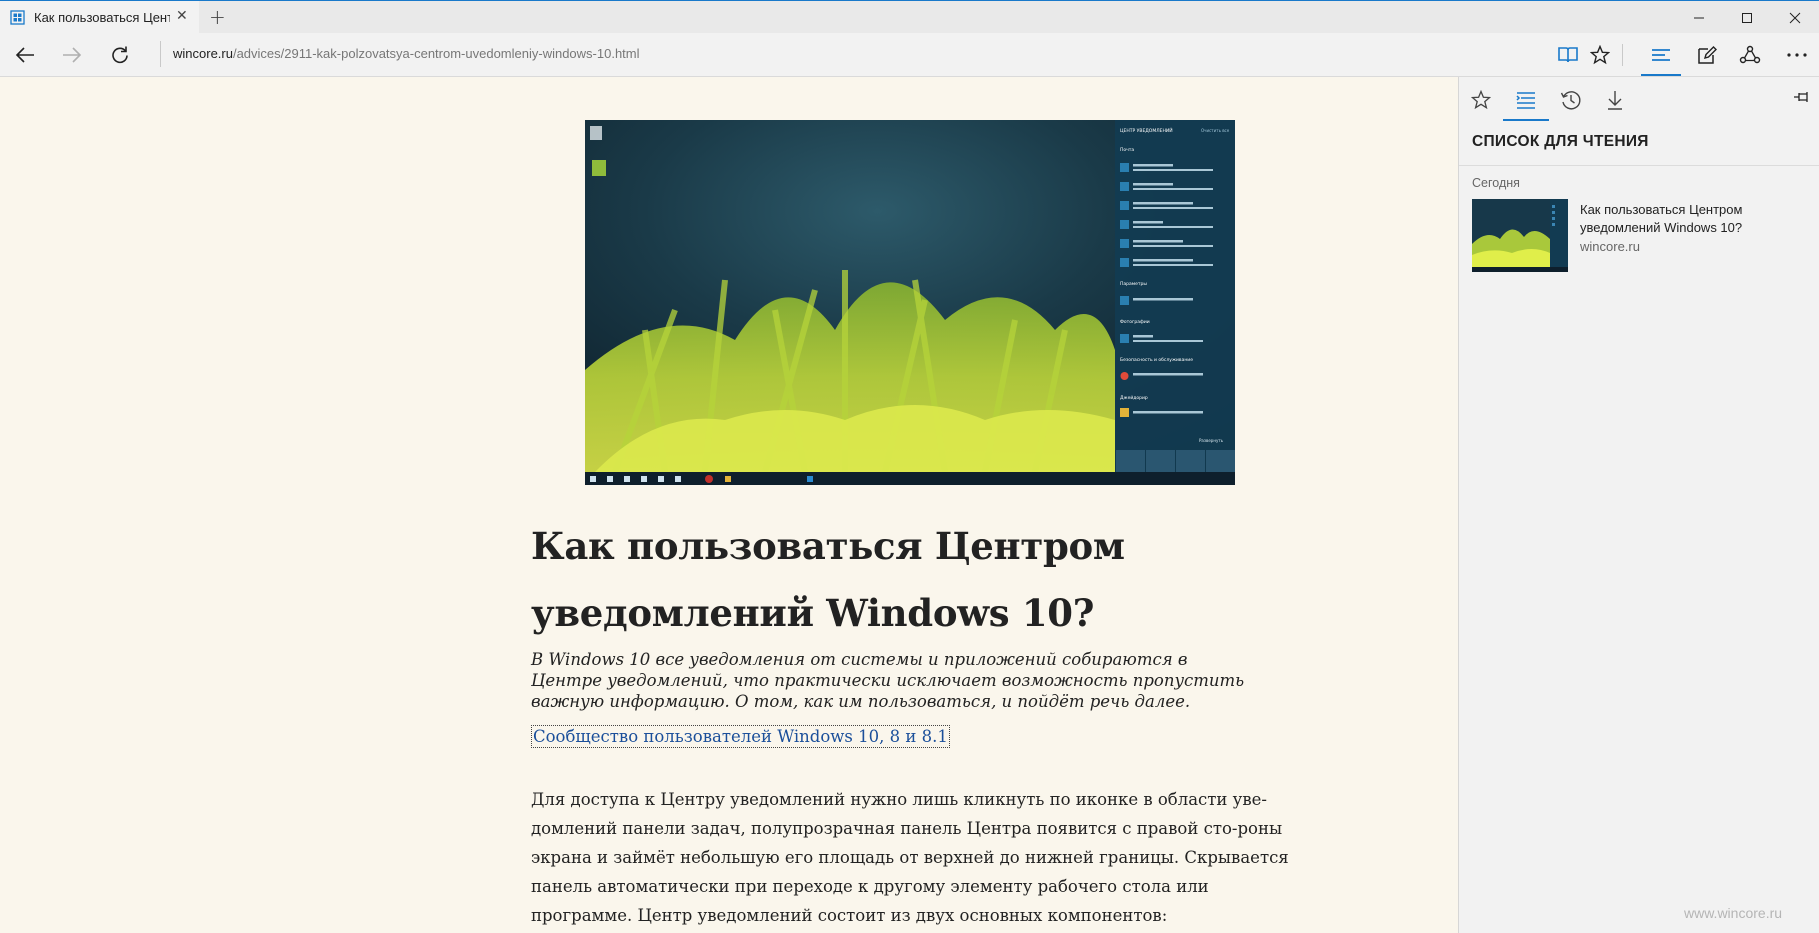  I want to click on close-icon, so click(1795, 17).